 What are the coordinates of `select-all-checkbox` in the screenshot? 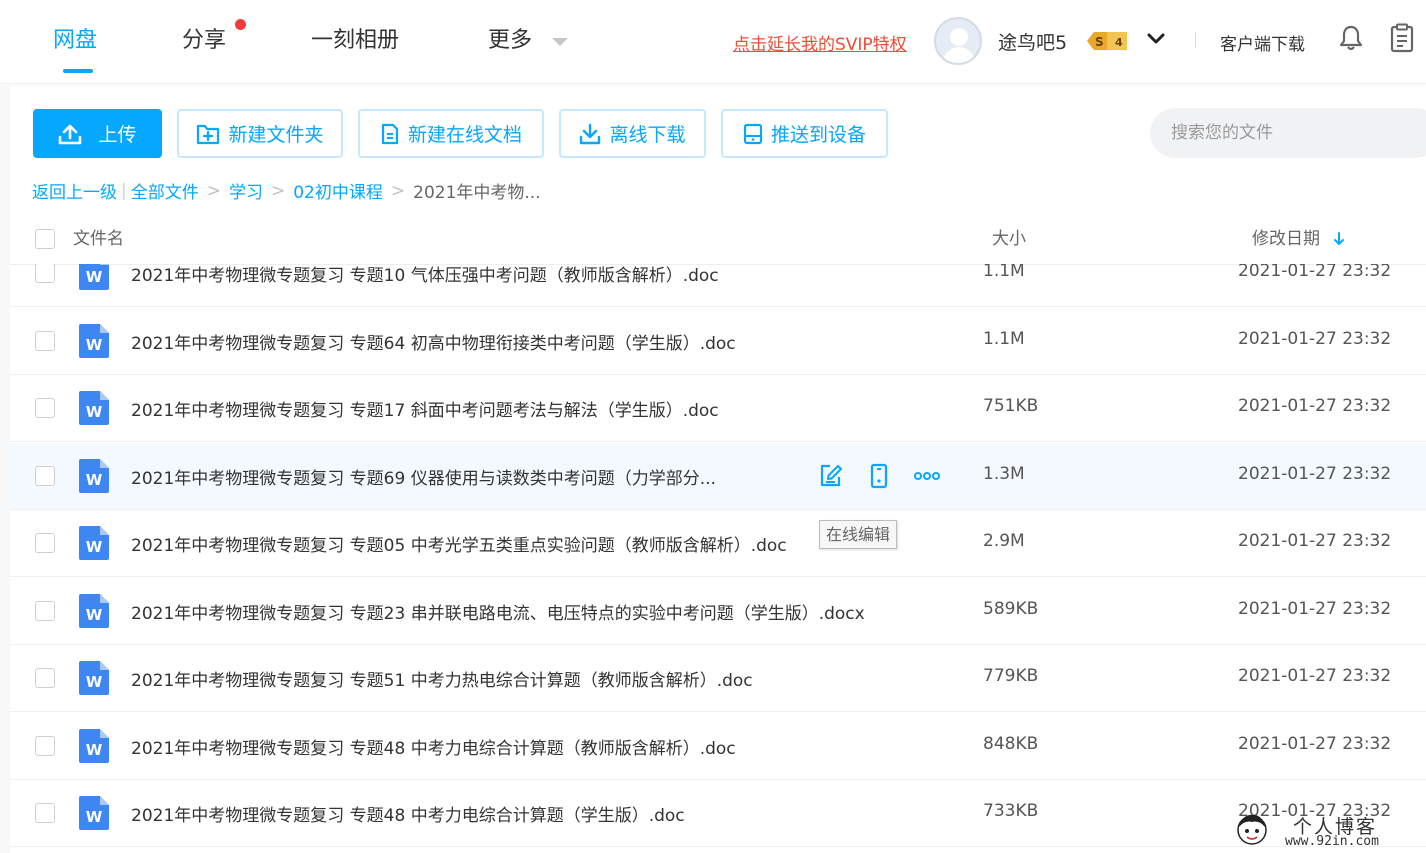 It's located at (45, 239).